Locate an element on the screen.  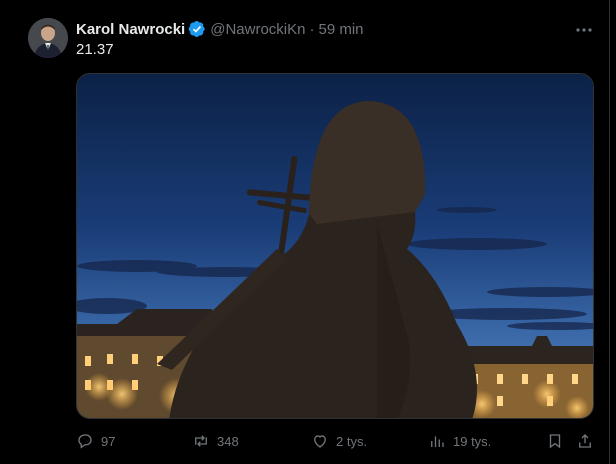
timestamp: 59 min is located at coordinates (340, 29).